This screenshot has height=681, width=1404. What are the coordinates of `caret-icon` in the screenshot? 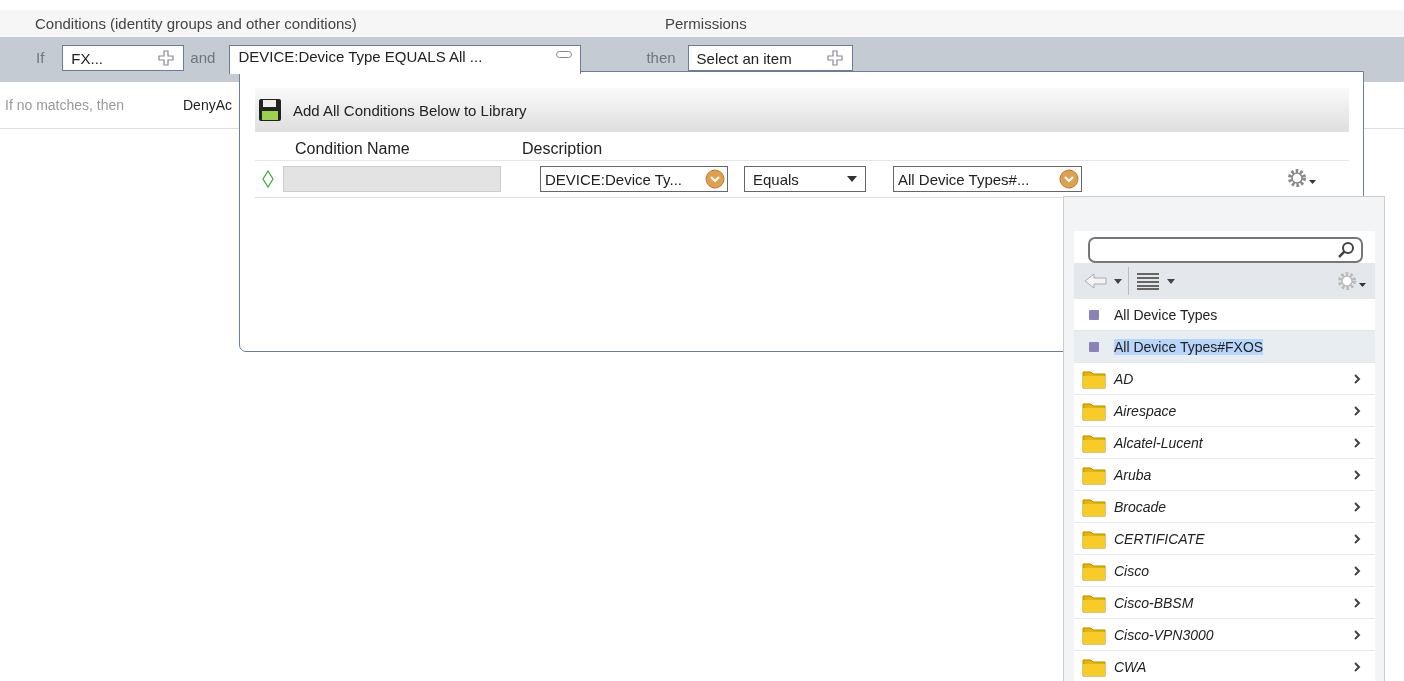 It's located at (852, 179).